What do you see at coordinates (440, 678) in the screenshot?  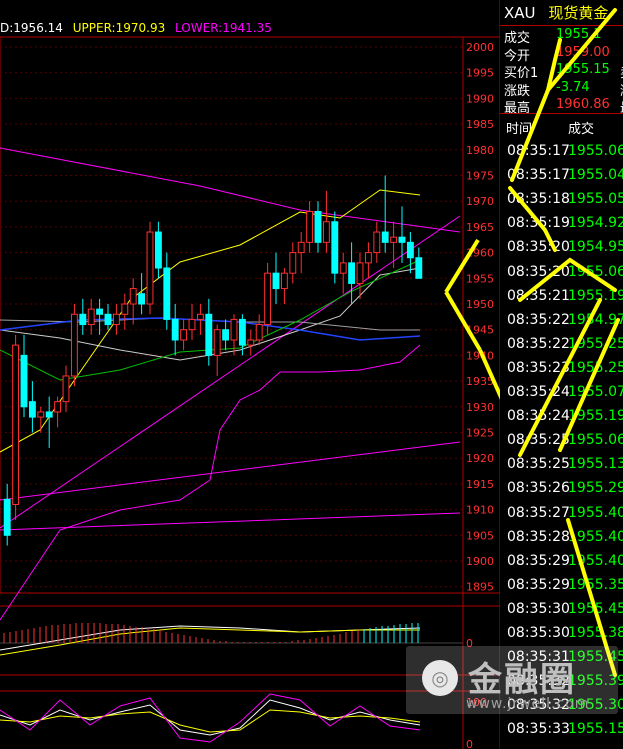 I see `watermark-logo-icon: ◎` at bounding box center [440, 678].